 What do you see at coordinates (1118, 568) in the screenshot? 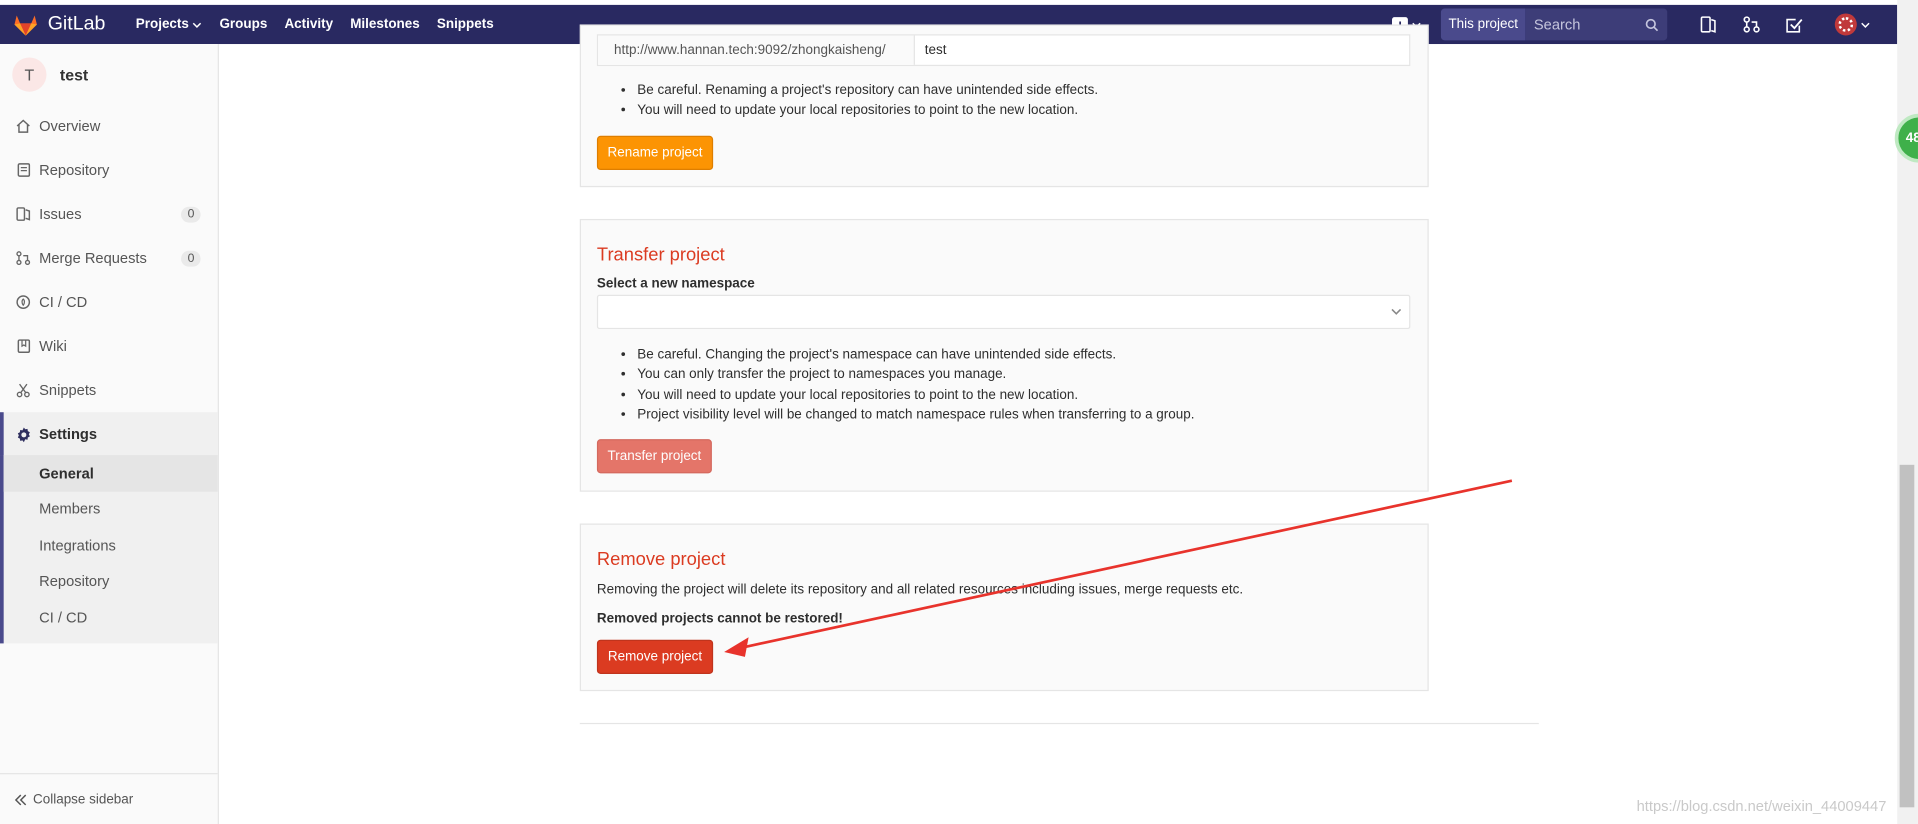
I see `annotation-arrow` at bounding box center [1118, 568].